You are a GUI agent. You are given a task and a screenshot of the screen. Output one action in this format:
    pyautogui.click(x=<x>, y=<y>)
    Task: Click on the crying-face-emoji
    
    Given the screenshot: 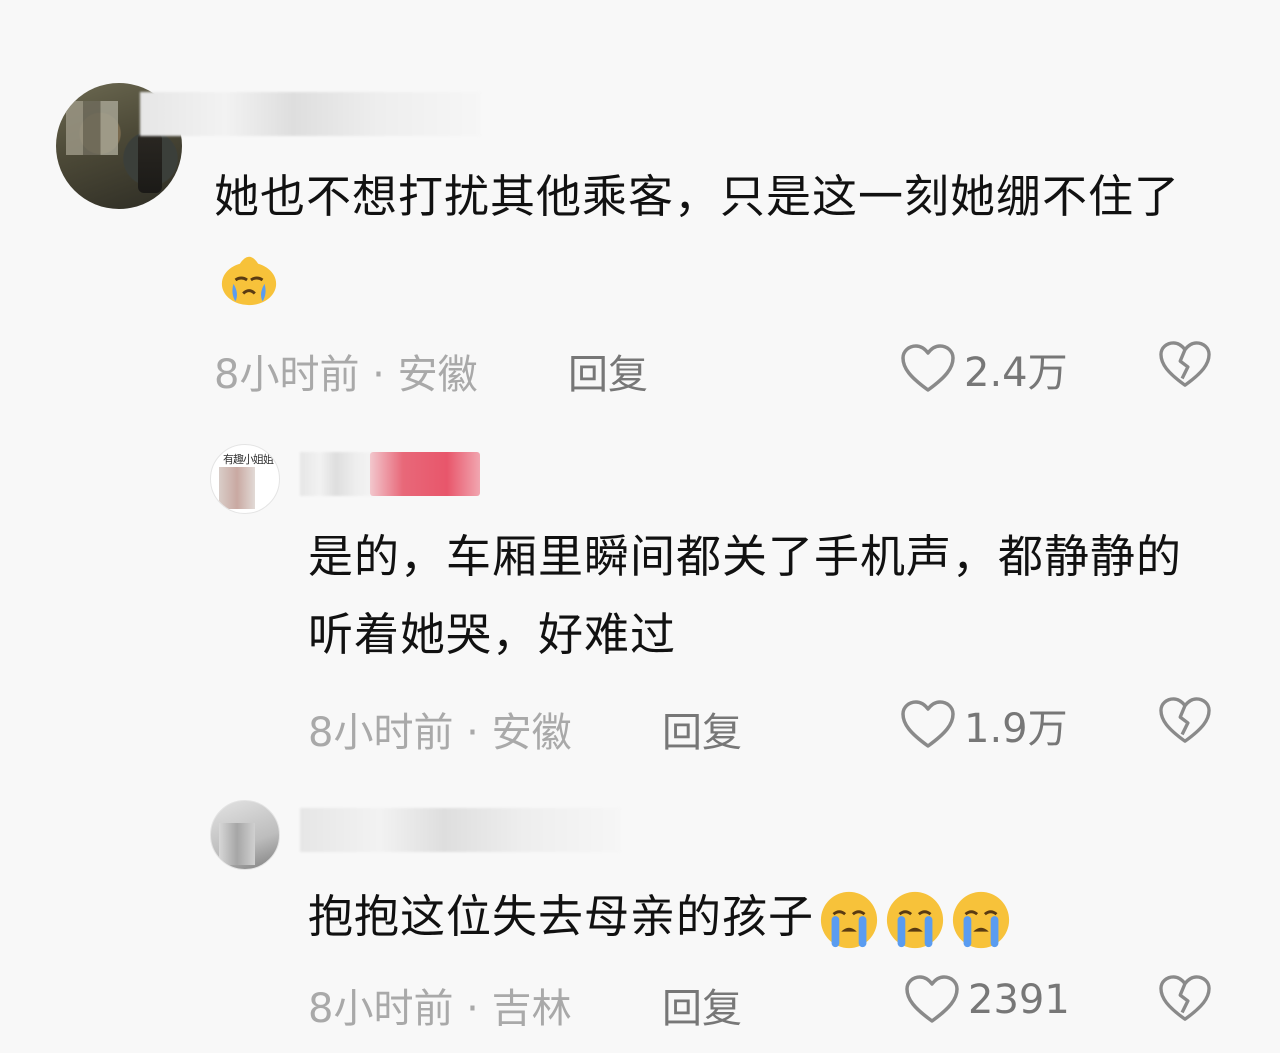 What is the action you would take?
    pyautogui.click(x=249, y=278)
    